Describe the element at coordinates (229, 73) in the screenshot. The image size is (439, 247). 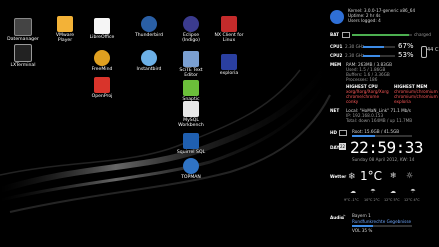
I see `icon-label: exploria` at that location.